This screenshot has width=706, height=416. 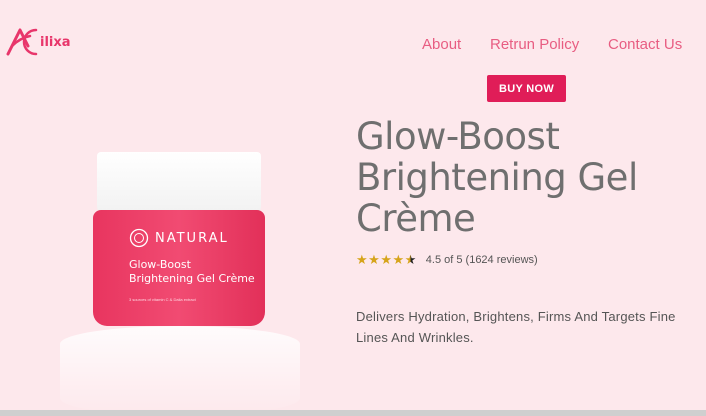 What do you see at coordinates (481, 259) in the screenshot?
I see `rating-text: 4.5 of 5 (1624 reviews)` at bounding box center [481, 259].